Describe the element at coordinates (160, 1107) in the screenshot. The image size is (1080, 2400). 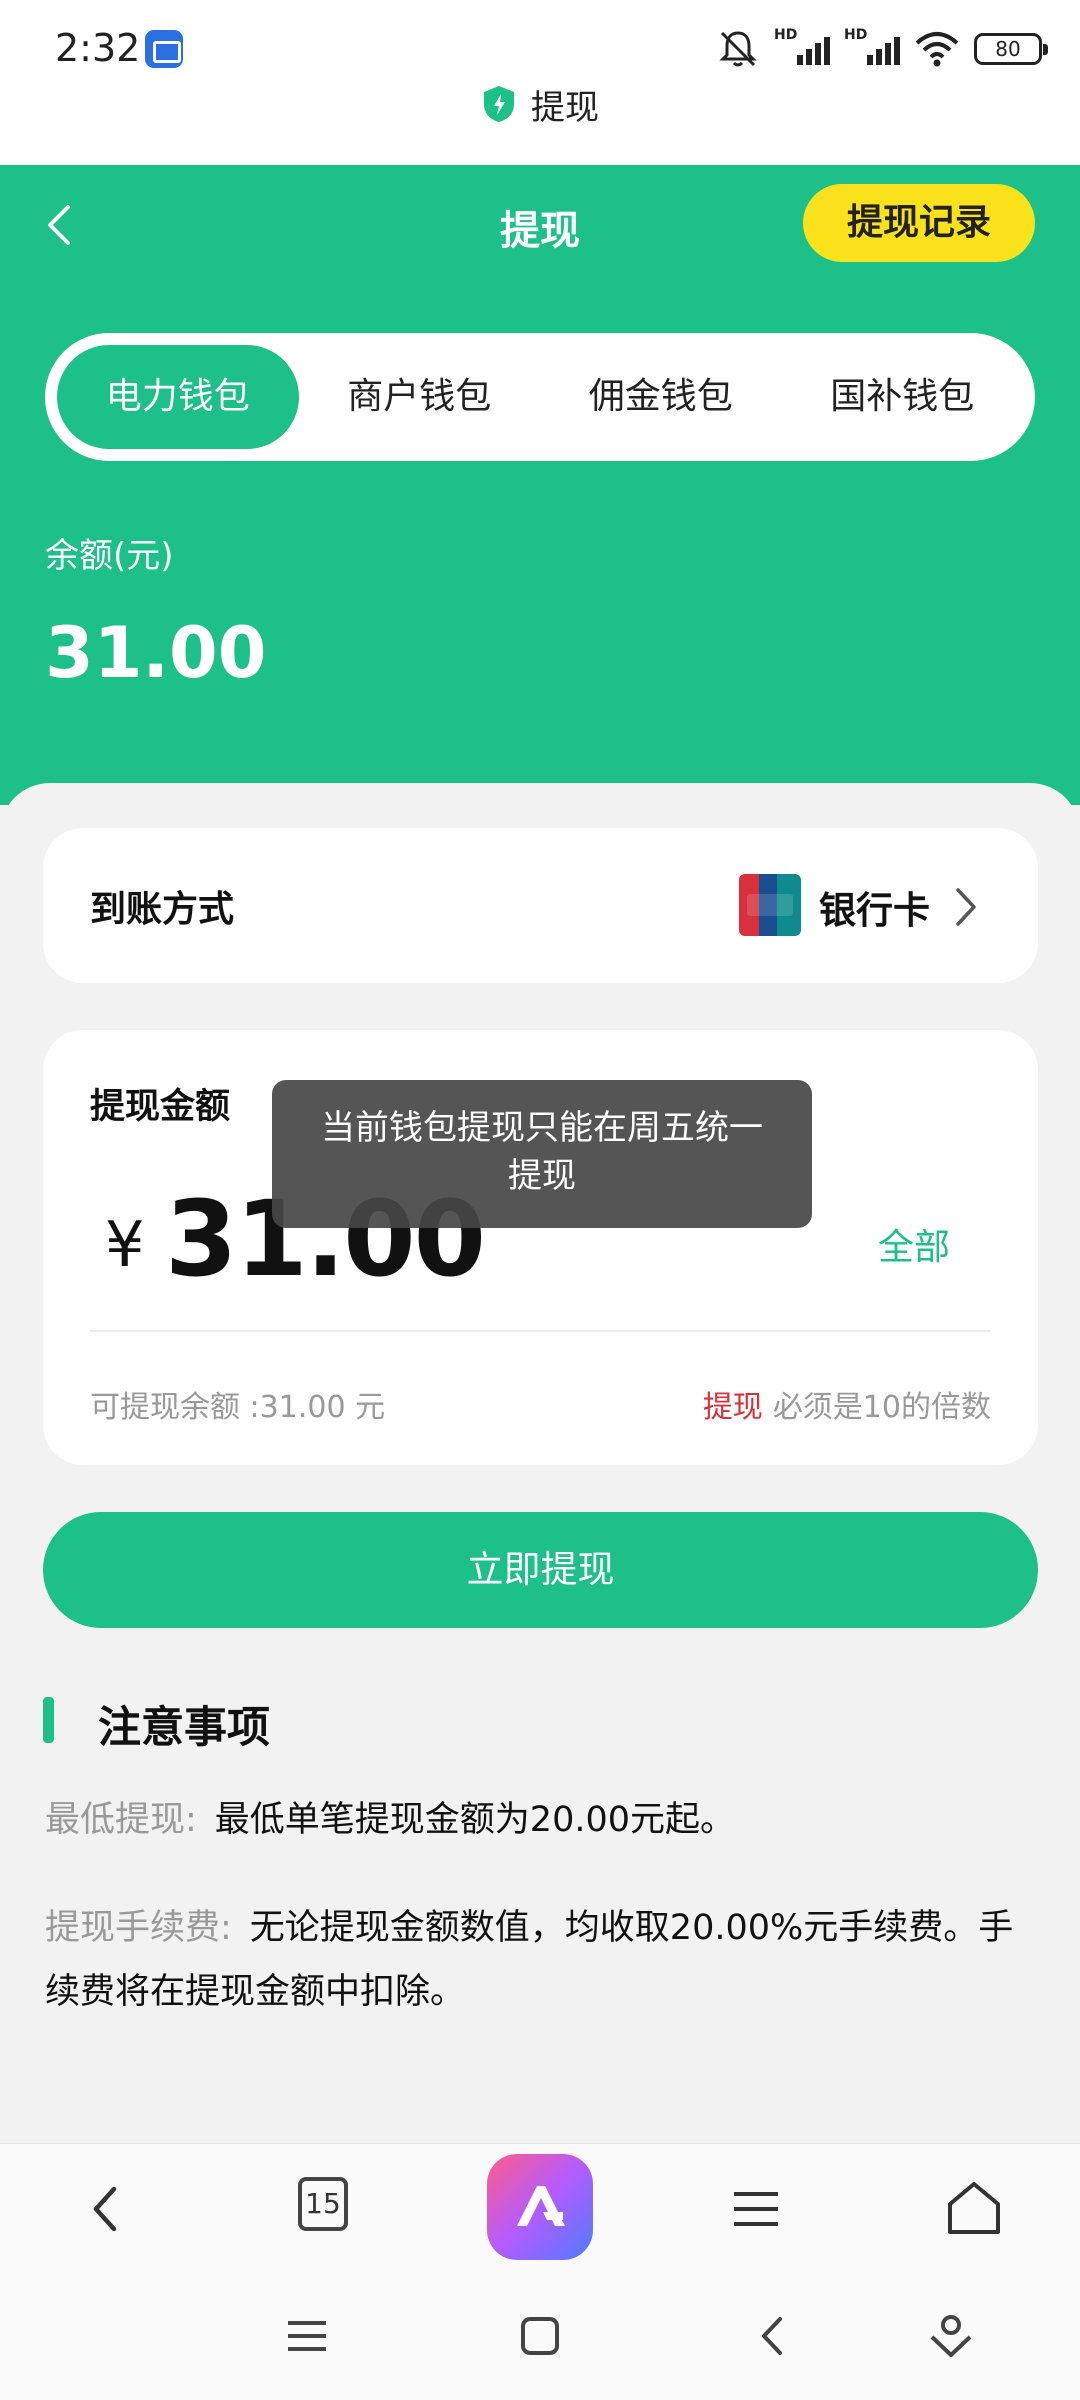
I see `withdraw-amount-label: 提现金额` at that location.